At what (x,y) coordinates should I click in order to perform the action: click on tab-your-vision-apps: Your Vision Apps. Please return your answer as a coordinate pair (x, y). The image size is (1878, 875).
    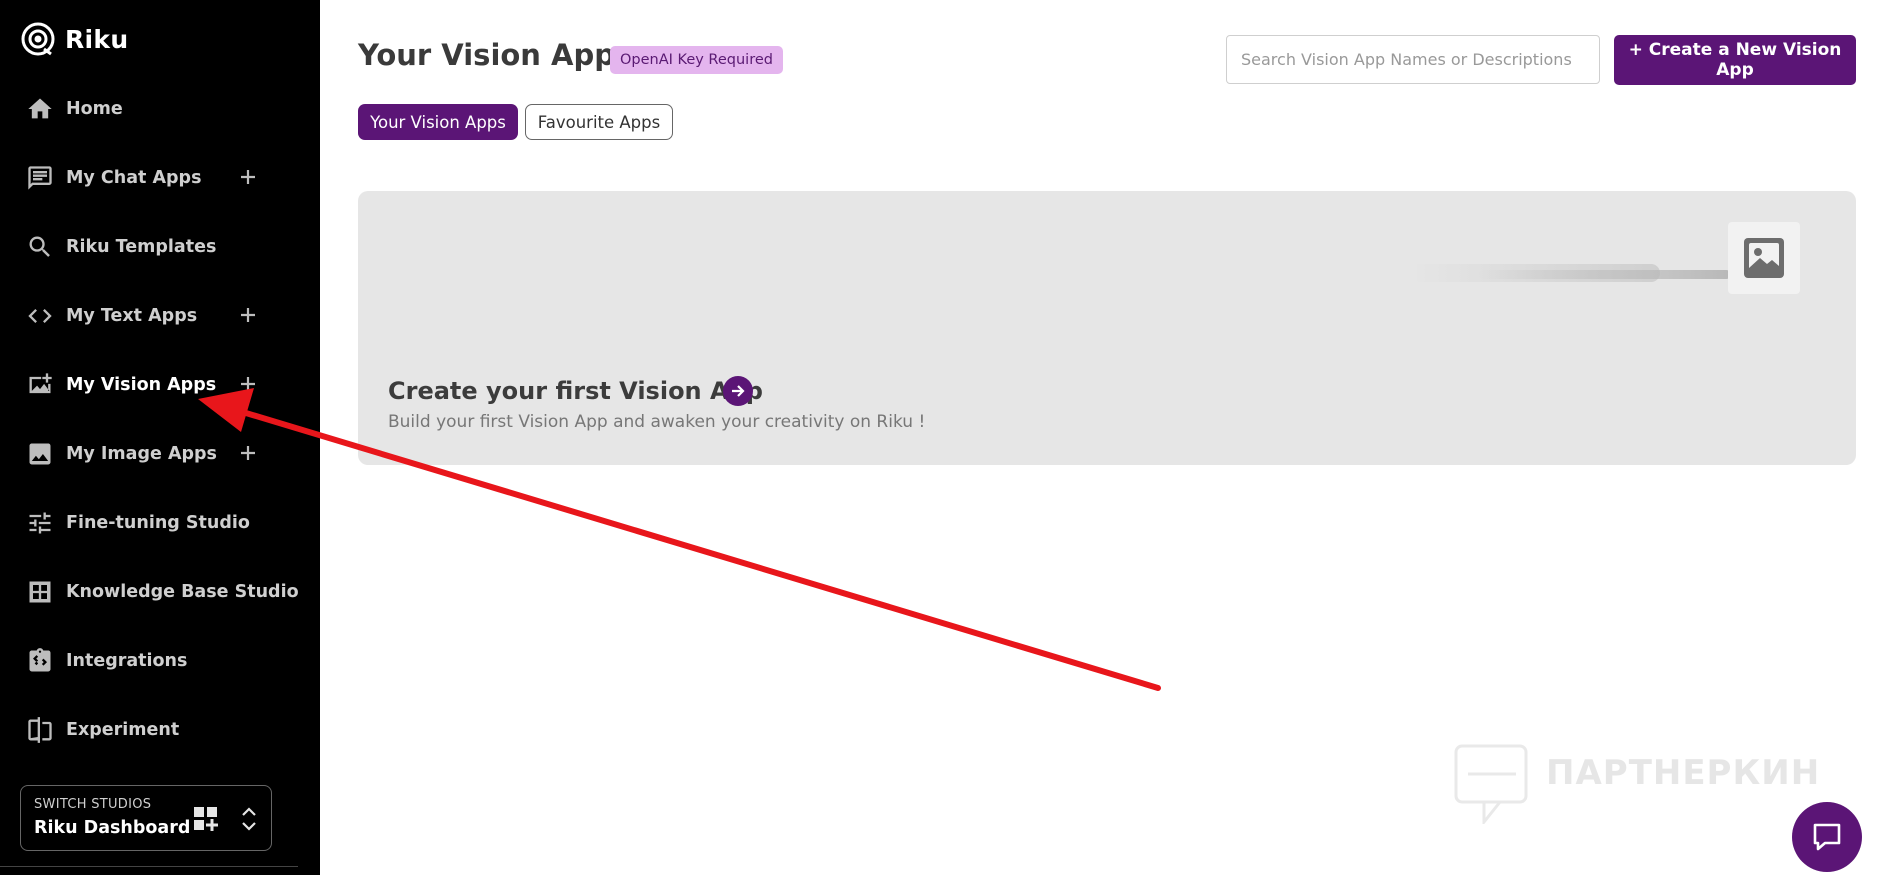
    Looking at the image, I should click on (438, 122).